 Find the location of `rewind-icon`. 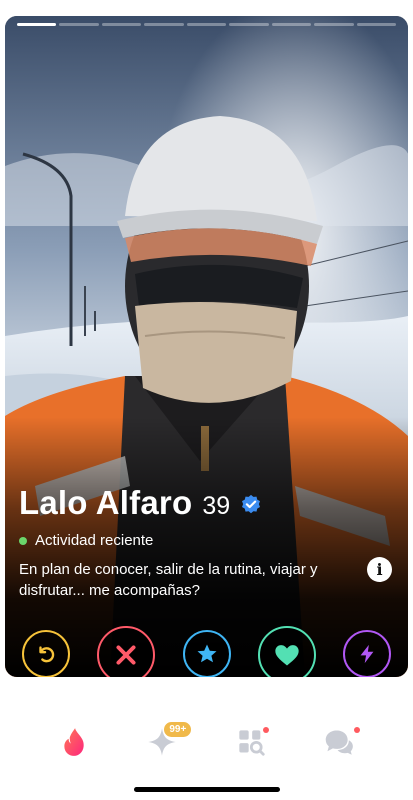

rewind-icon is located at coordinates (47, 654).